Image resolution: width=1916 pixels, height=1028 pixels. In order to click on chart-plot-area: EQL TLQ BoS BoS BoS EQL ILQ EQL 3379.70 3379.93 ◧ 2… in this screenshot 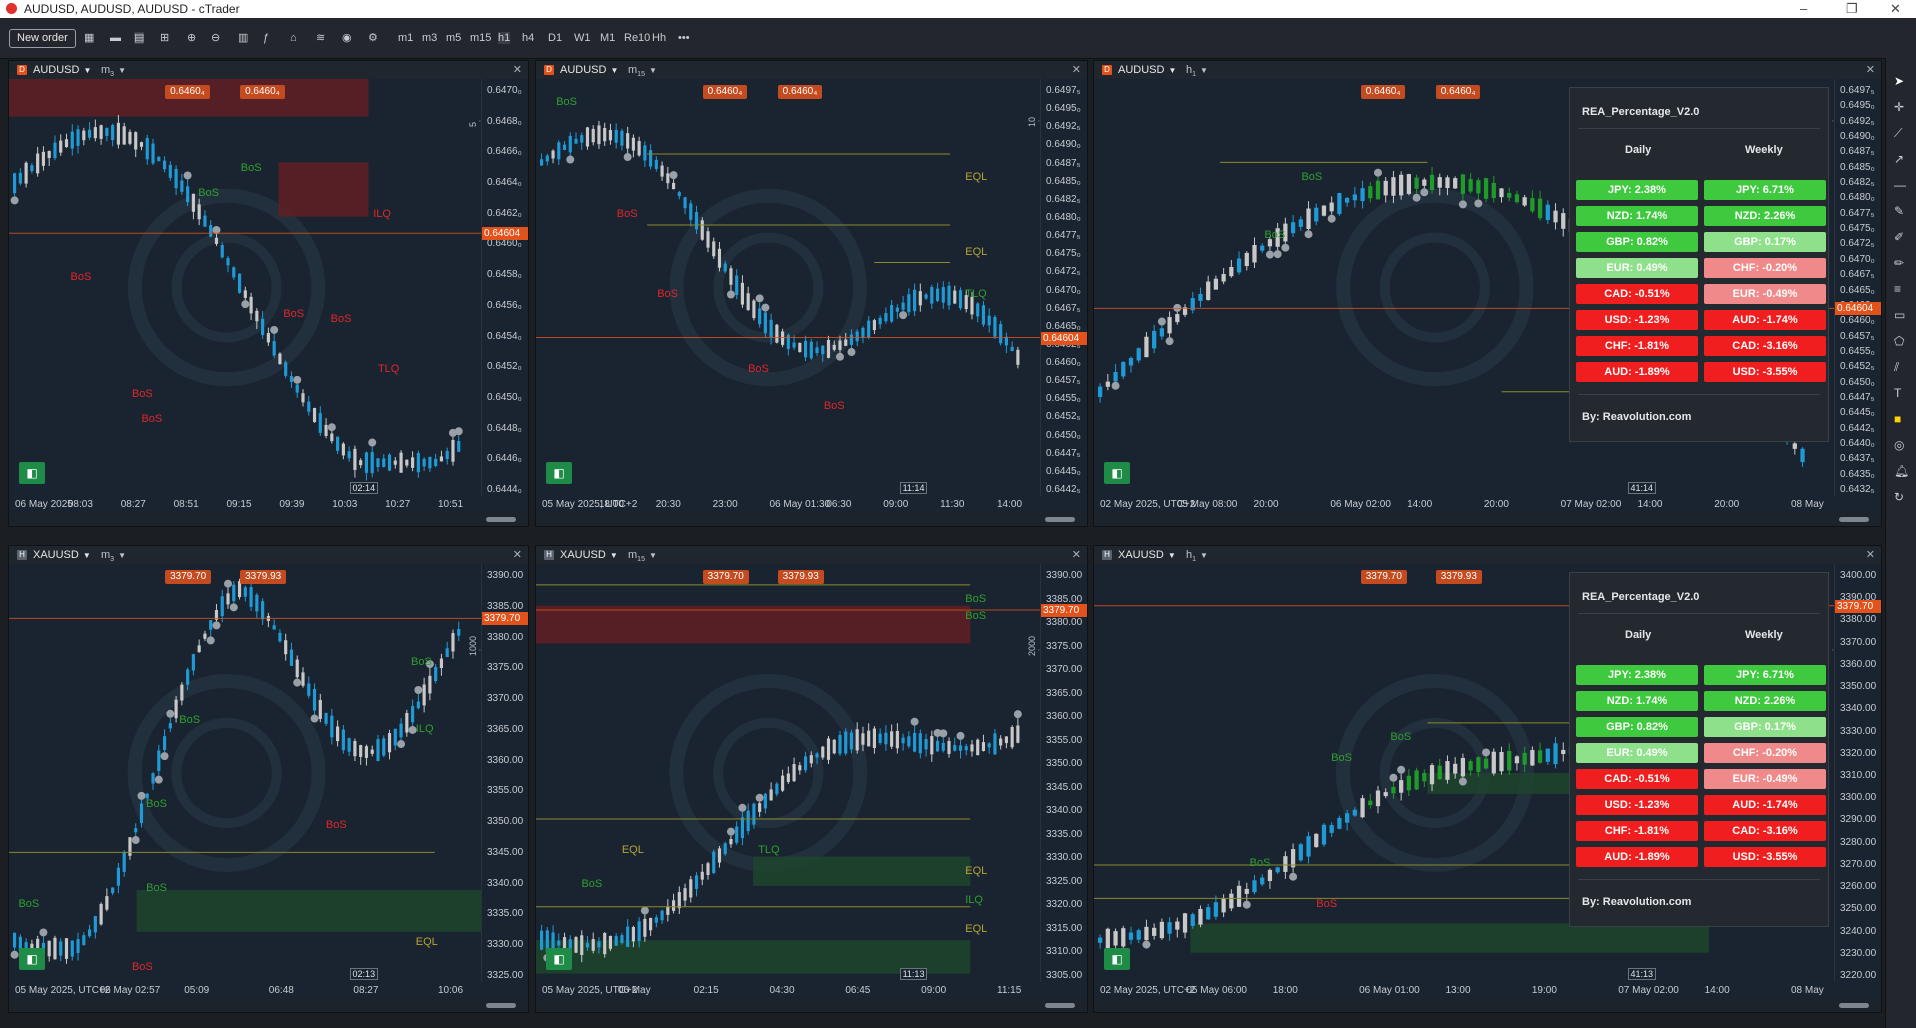, I will do `click(788, 773)`.